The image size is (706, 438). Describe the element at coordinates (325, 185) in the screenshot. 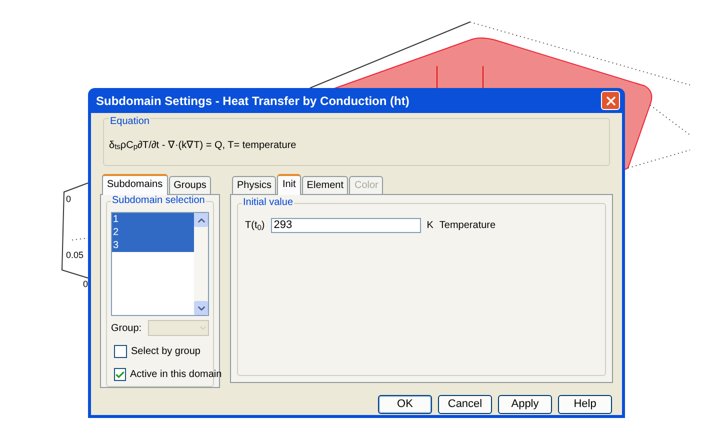

I see `tab: Element` at that location.